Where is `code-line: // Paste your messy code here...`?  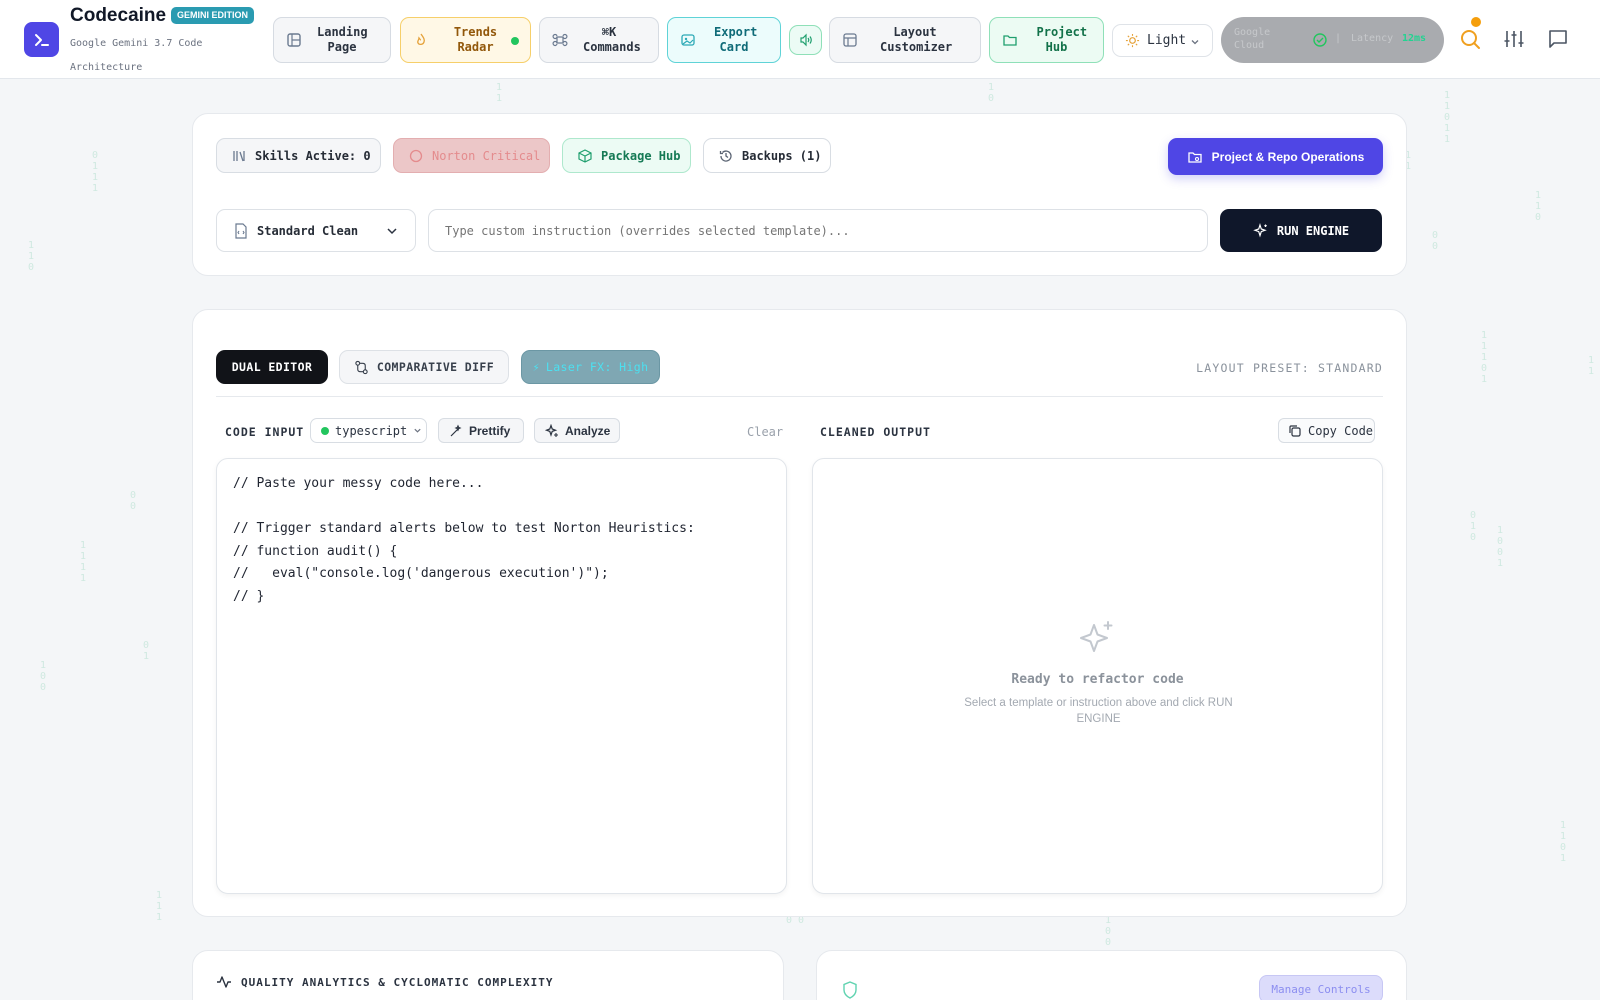
code-line: // Paste your messy code here... is located at coordinates (358, 483).